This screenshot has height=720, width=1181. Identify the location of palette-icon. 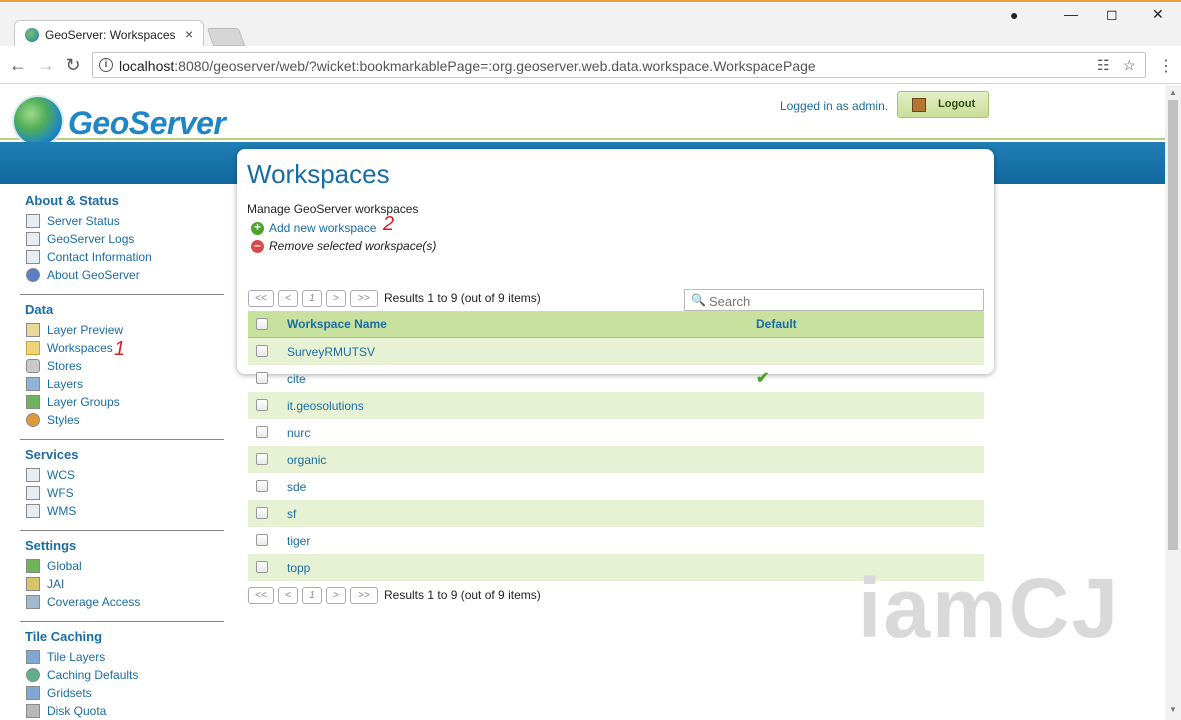
(33, 420).